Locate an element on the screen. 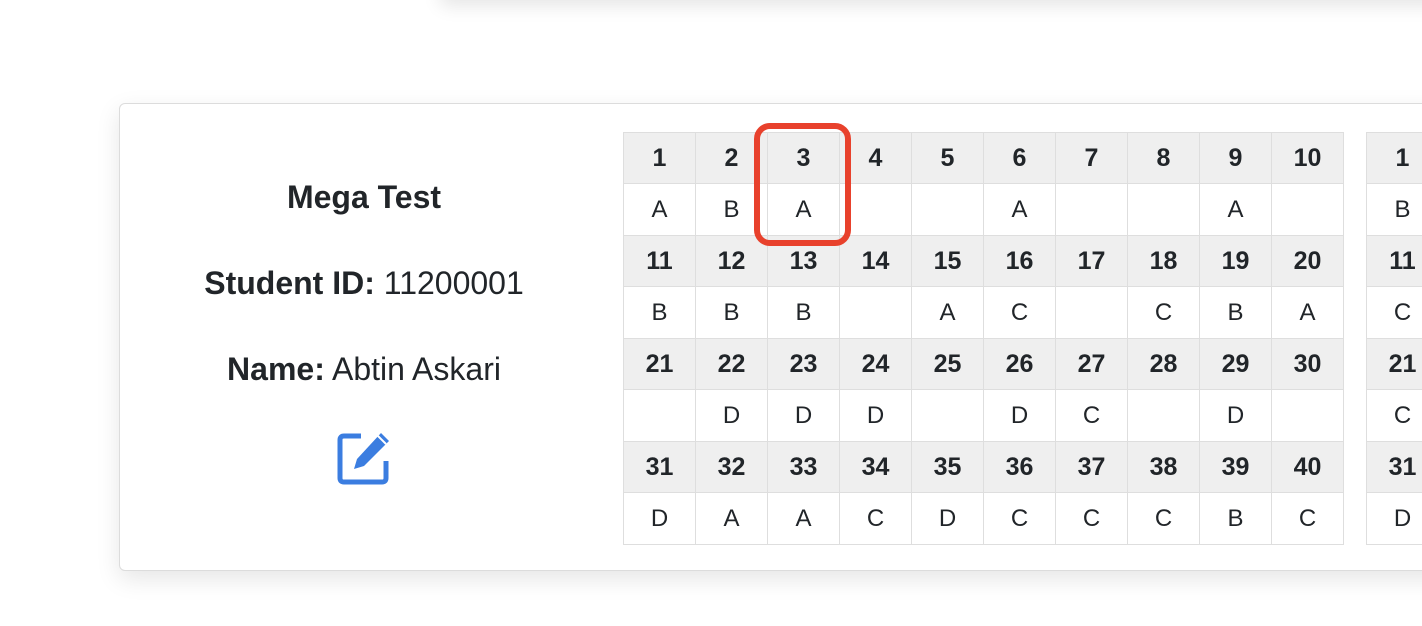 The image size is (1422, 626). question-number: 9 is located at coordinates (1235, 158).